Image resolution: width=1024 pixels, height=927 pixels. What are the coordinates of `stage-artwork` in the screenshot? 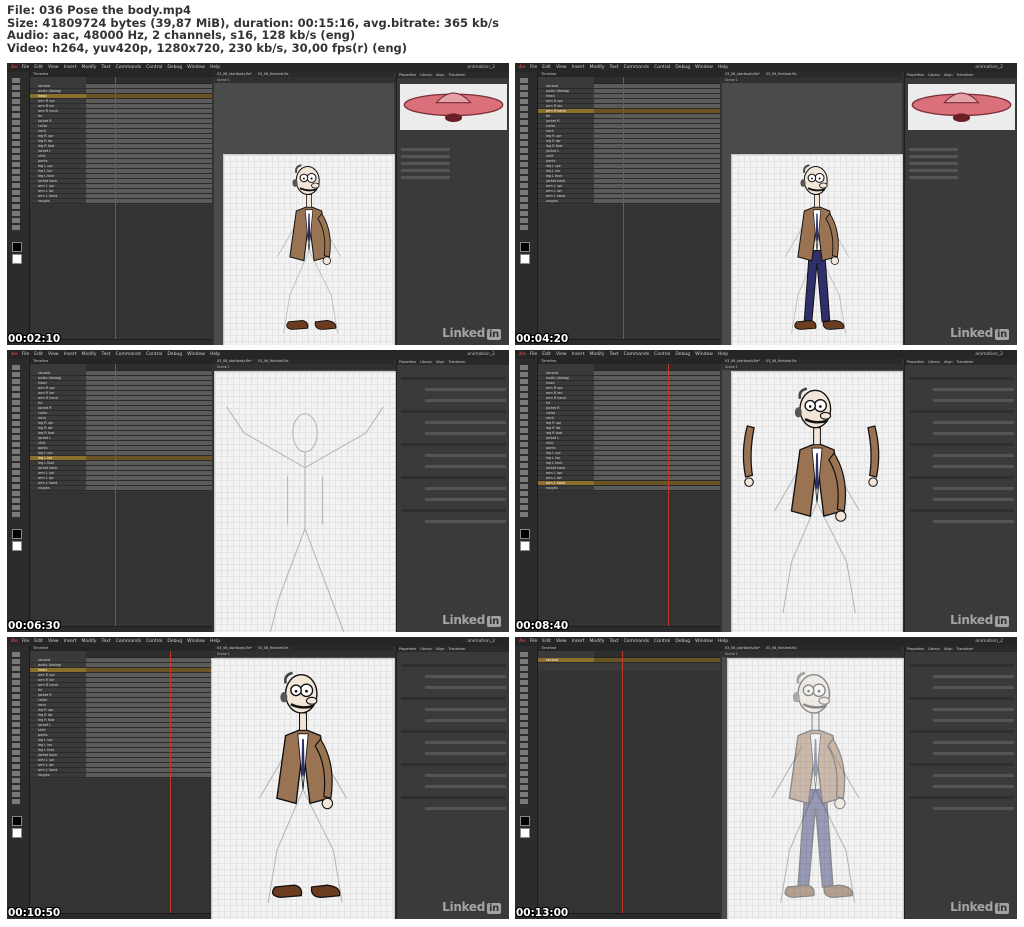 It's located at (815, 789).